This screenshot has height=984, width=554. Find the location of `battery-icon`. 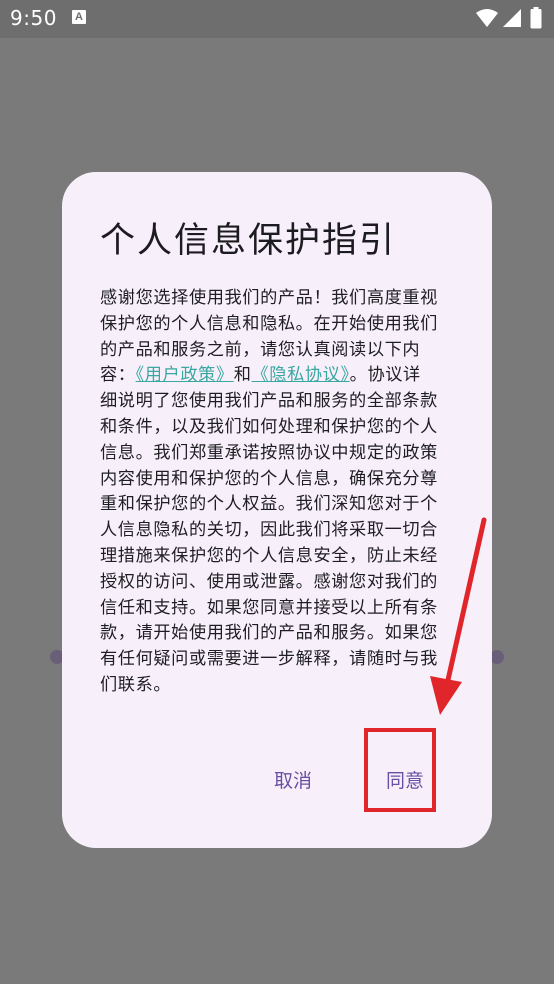

battery-icon is located at coordinates (536, 18).